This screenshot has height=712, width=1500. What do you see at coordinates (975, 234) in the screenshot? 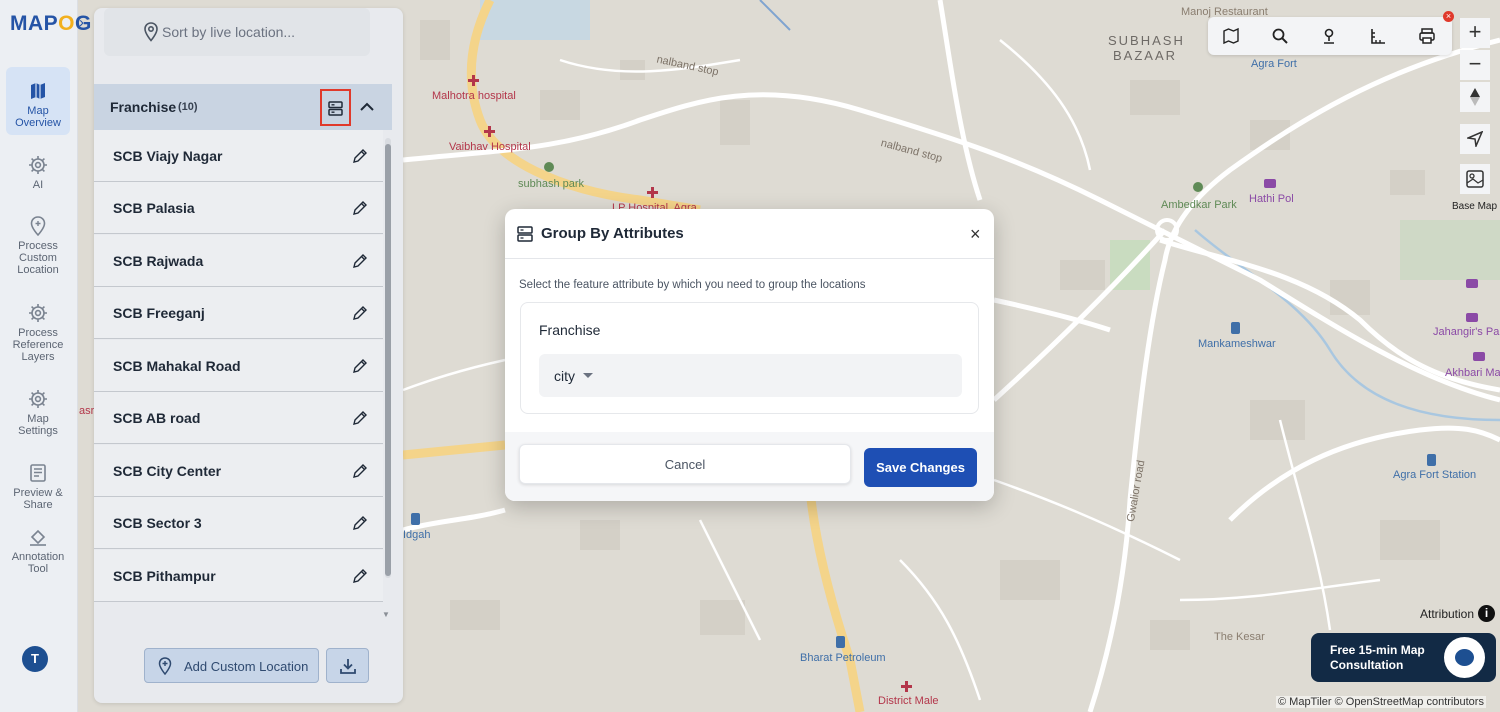
I see `close-icon: ×` at bounding box center [975, 234].